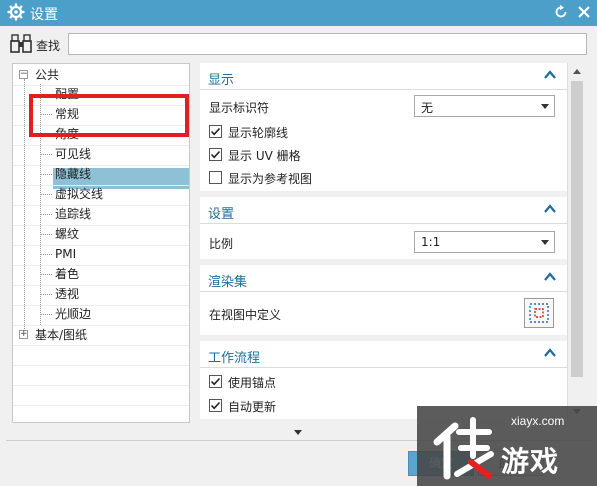 The height and width of the screenshot is (486, 597). I want to click on window-title: 设置, so click(44, 15).